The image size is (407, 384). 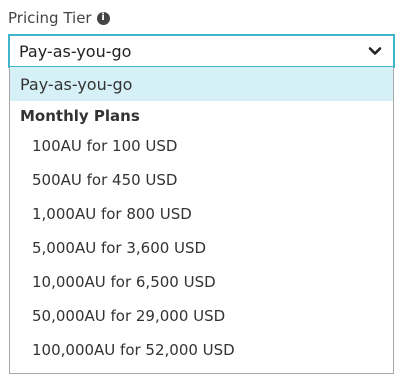 I want to click on option-50000au: 50,000AU for 29,000 USD, so click(x=201, y=316).